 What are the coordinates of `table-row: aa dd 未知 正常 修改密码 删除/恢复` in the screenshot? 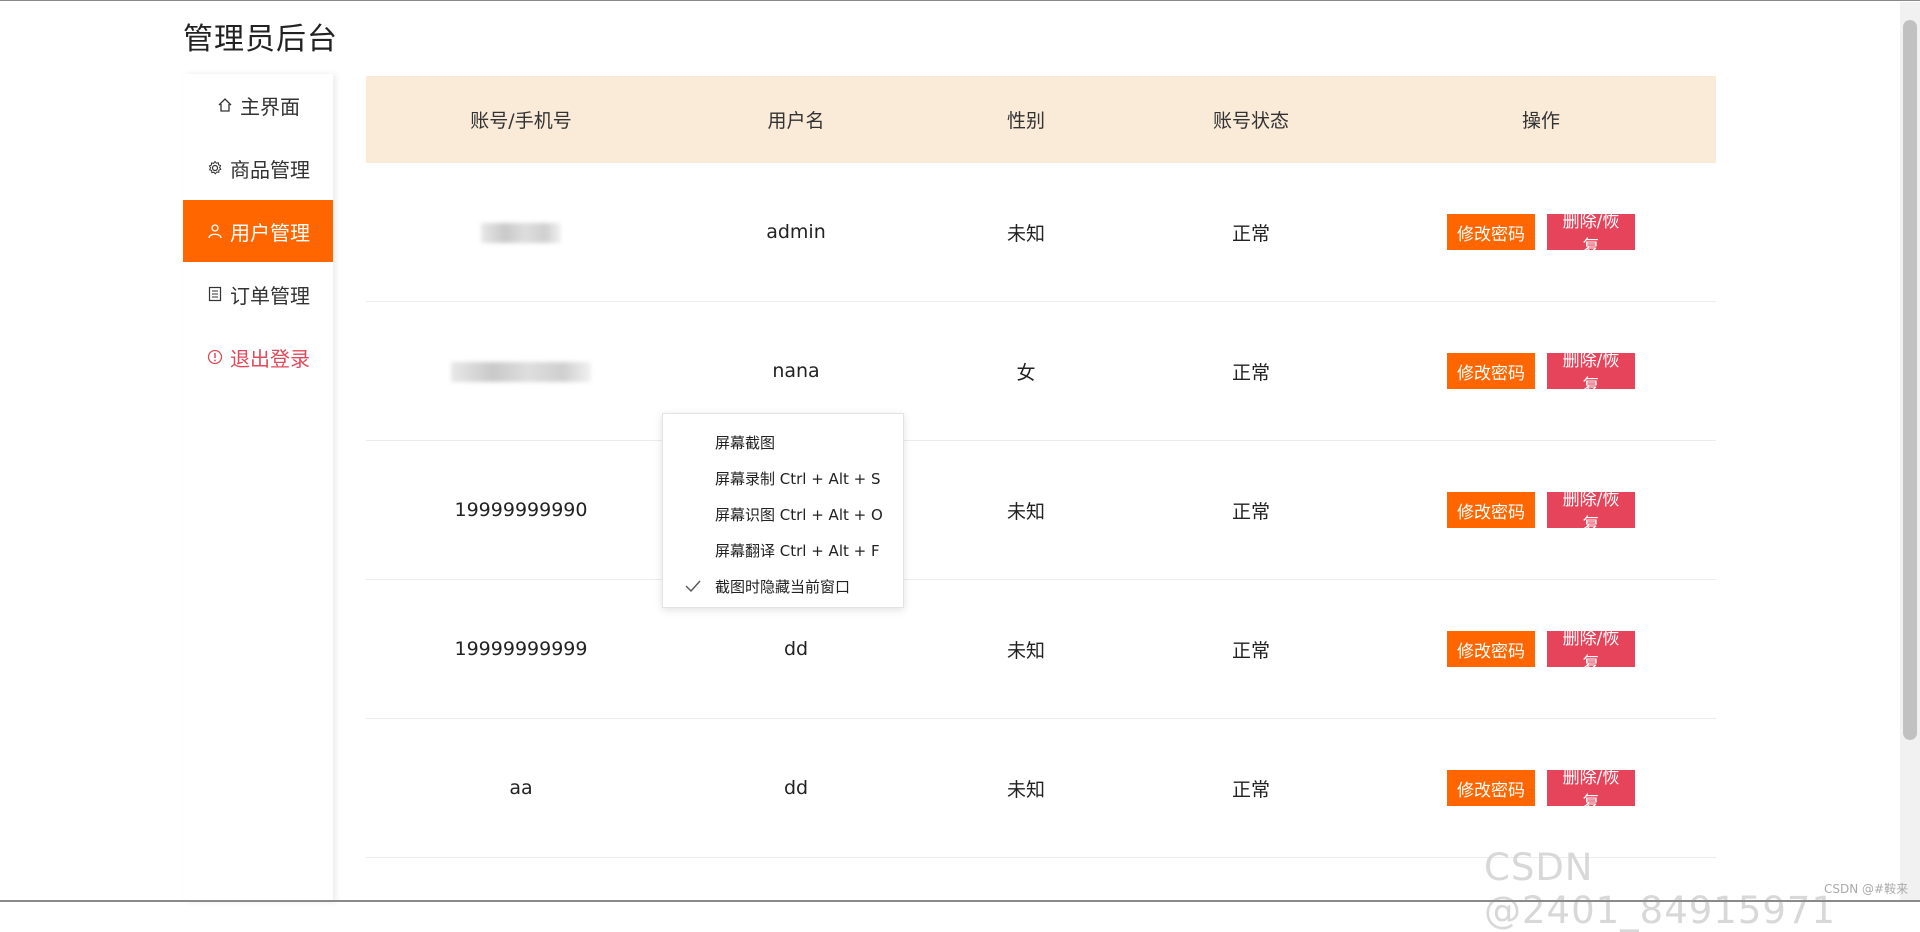 It's located at (1041, 788).